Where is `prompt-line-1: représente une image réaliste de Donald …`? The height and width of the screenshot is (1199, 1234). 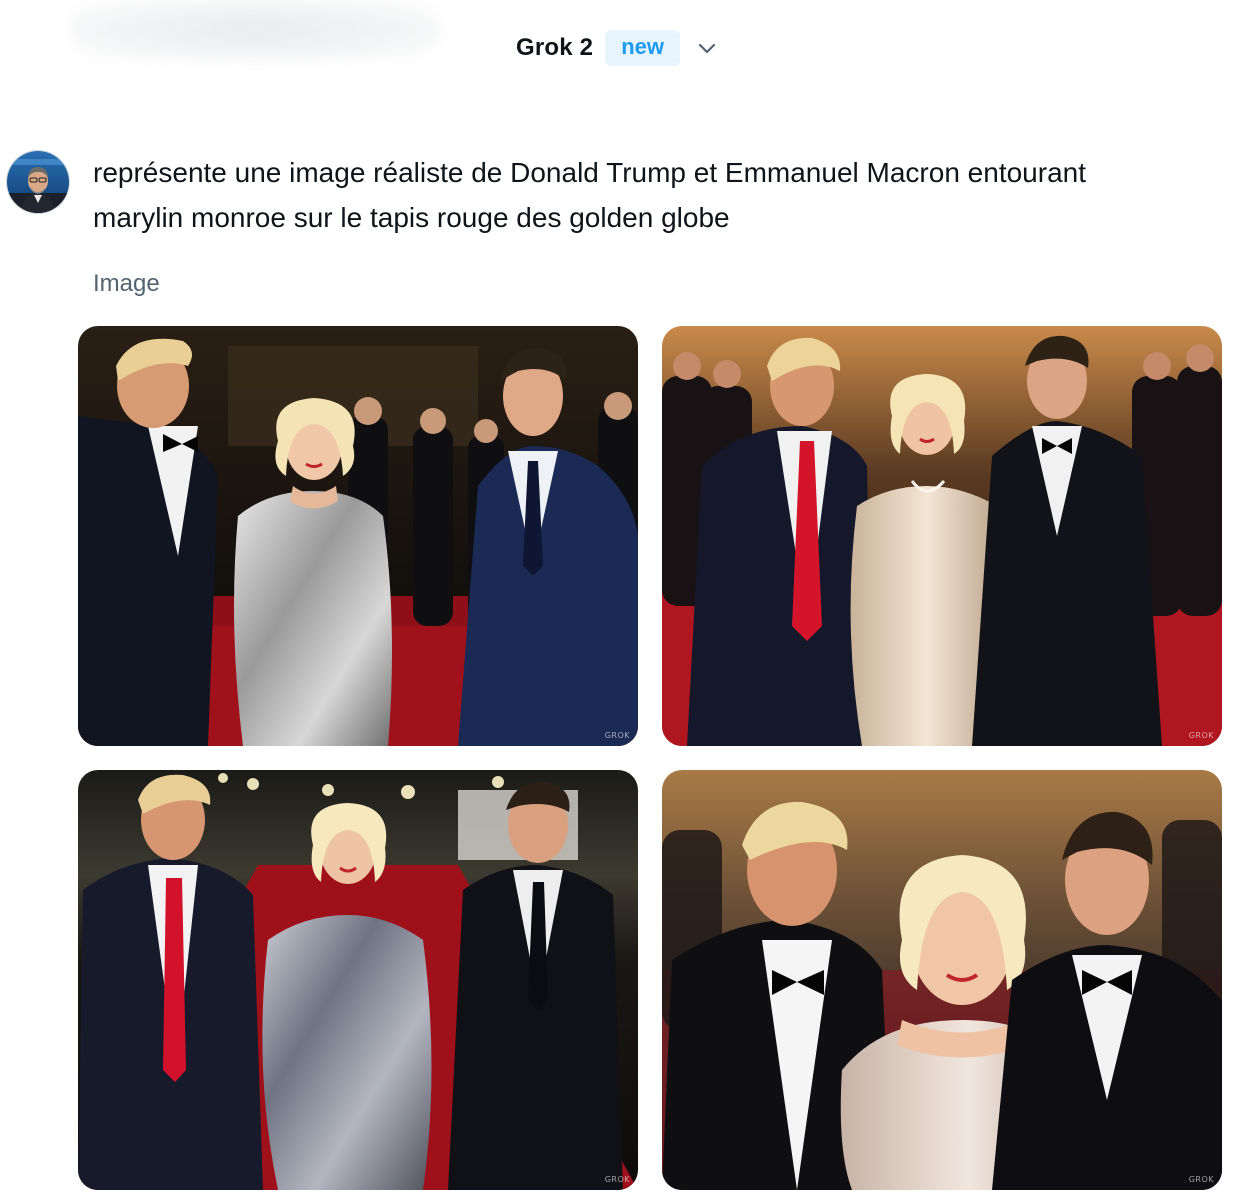 prompt-line-1: représente une image réaliste de Donald … is located at coordinates (589, 172).